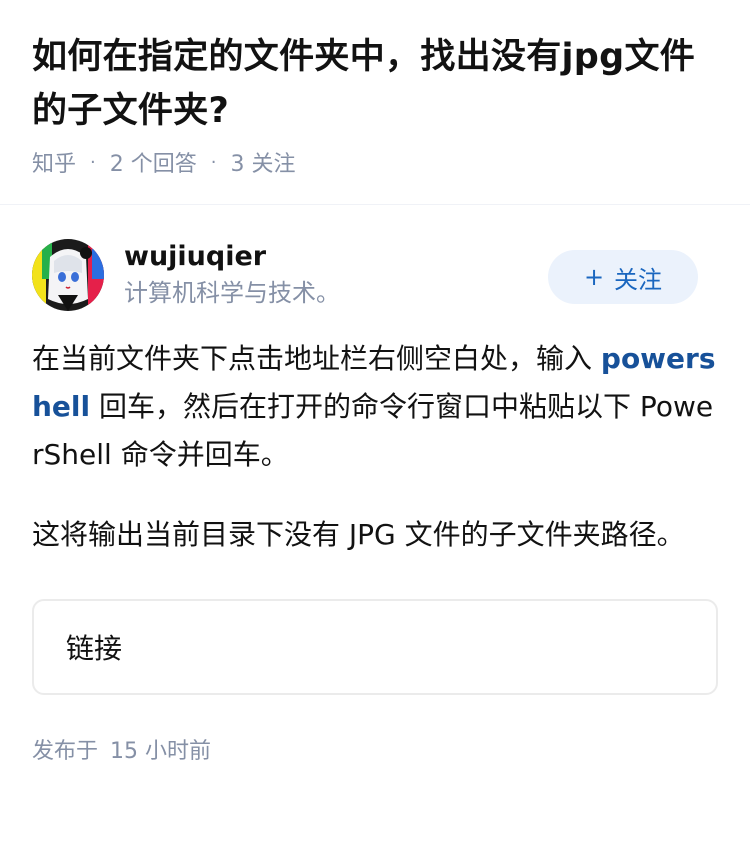 This screenshot has height=852, width=750. I want to click on link-card: 链接, so click(375, 647).